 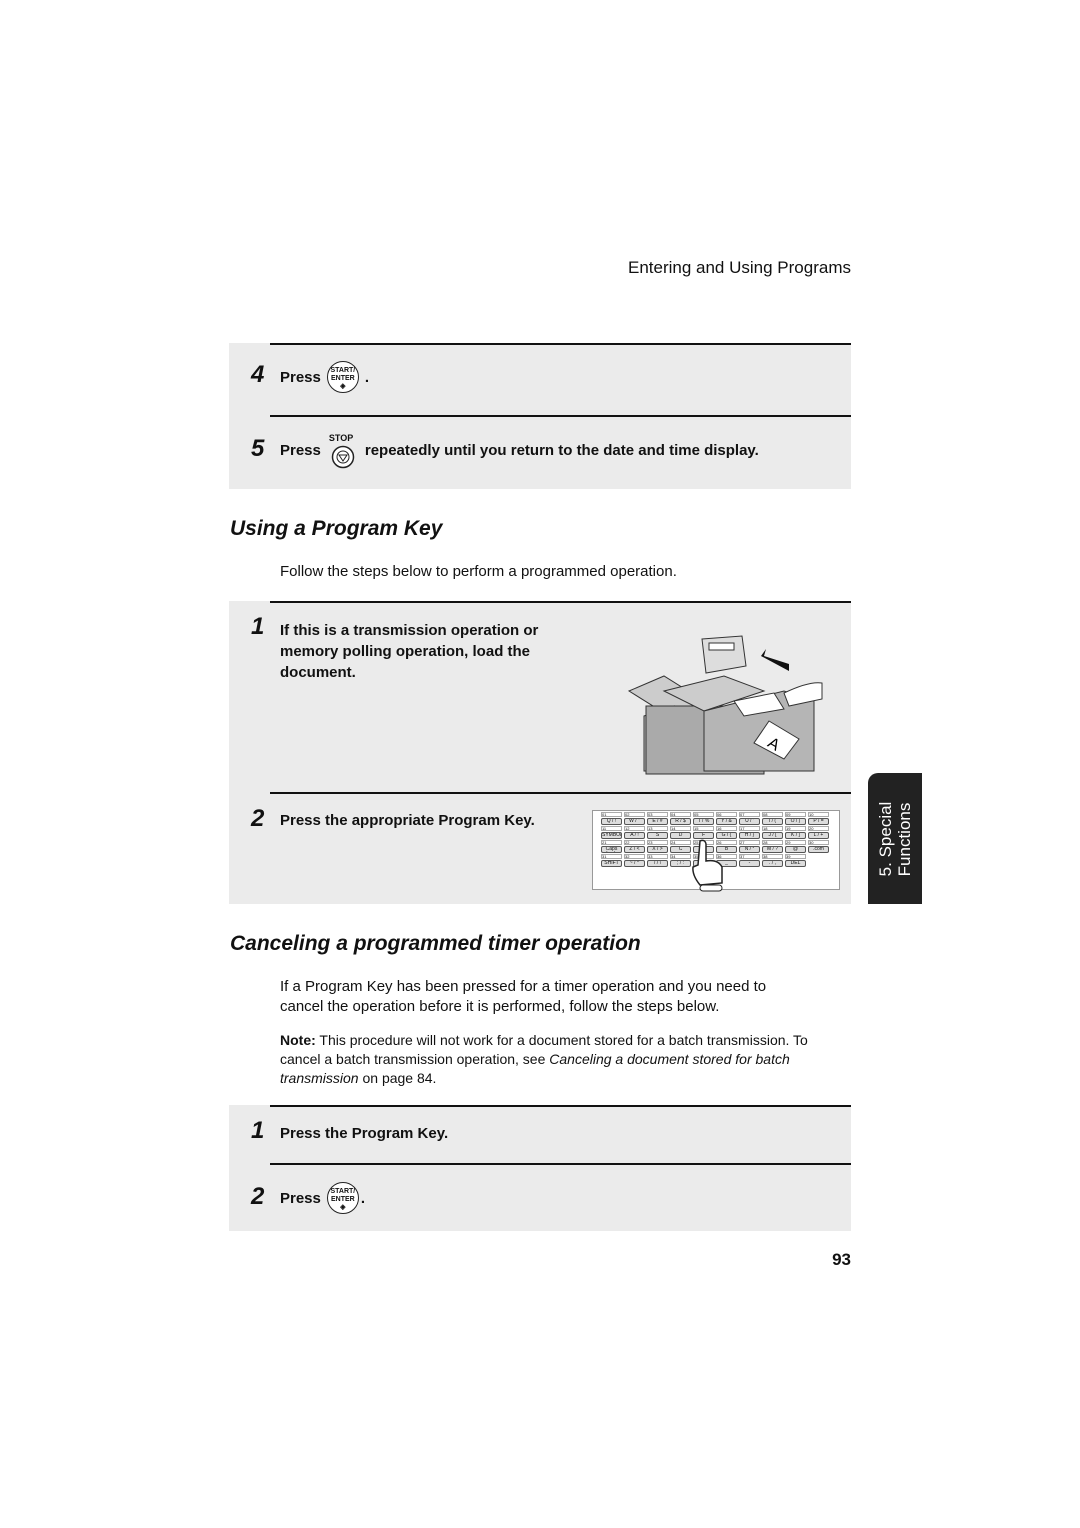 What do you see at coordinates (795, 814) in the screenshot?
I see `key-number: 09` at bounding box center [795, 814].